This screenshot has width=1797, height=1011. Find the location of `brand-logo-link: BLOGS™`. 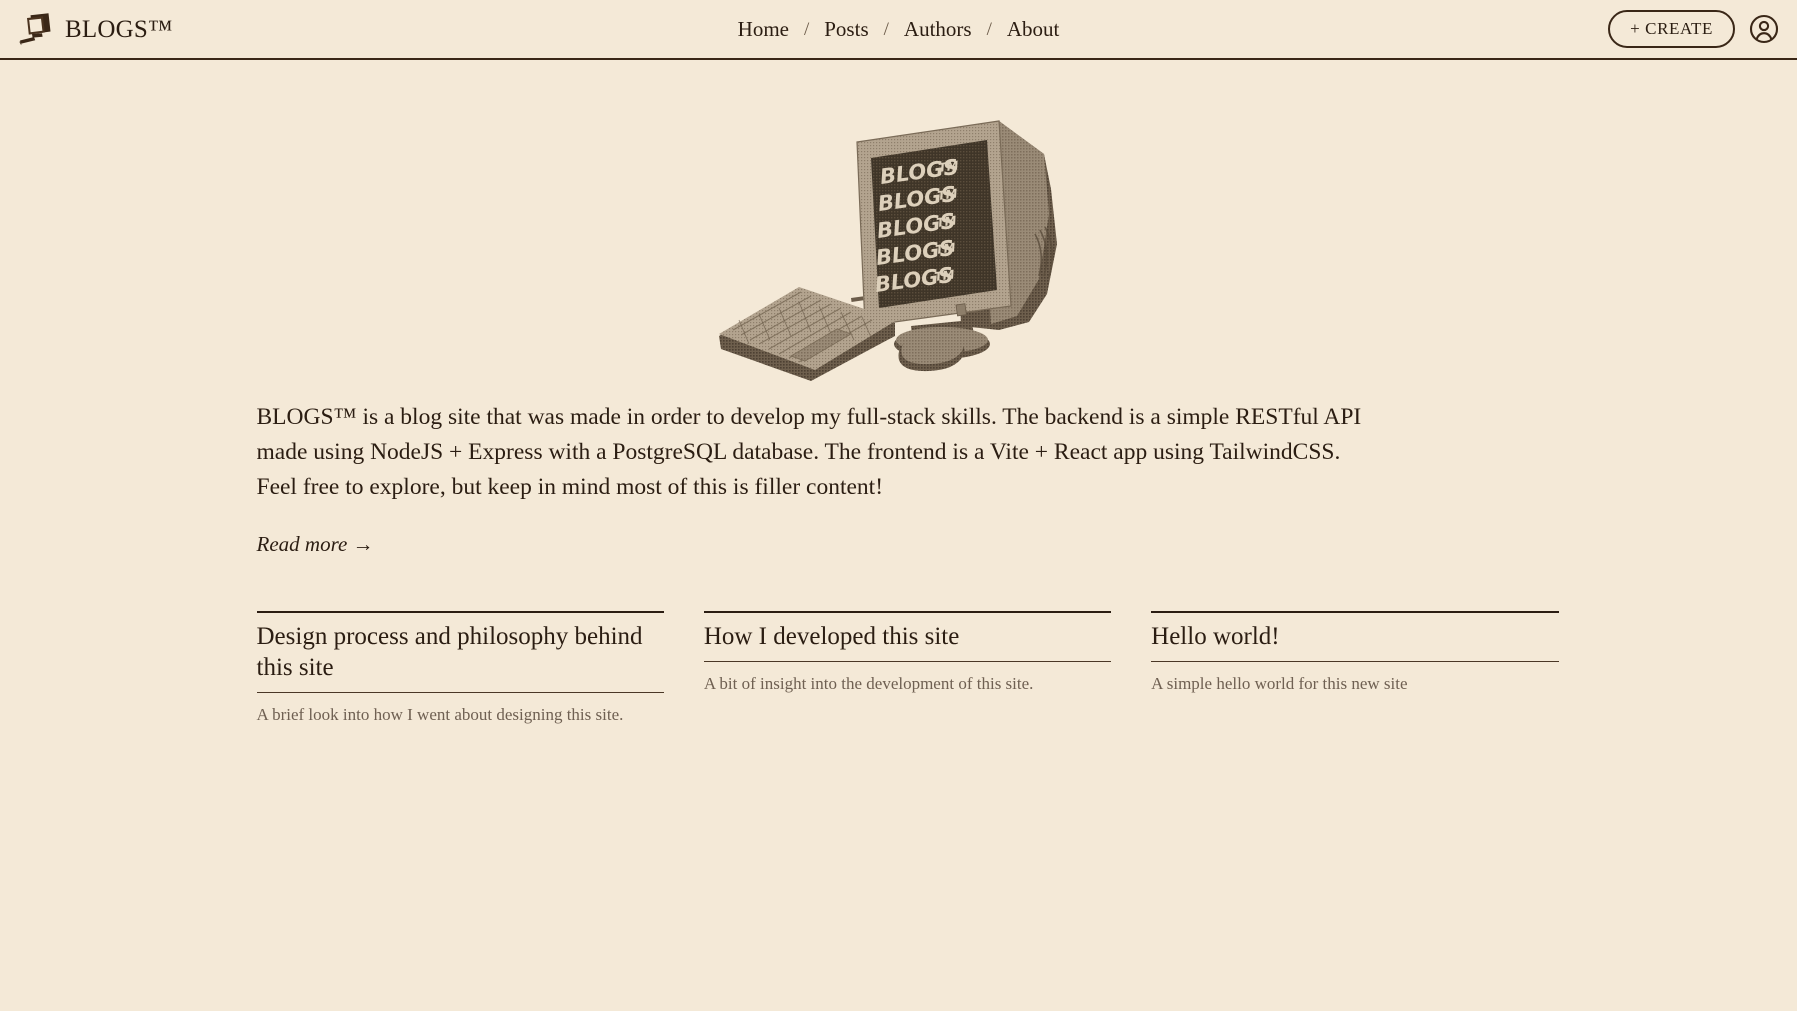

brand-logo-link: BLOGS™ is located at coordinates (95, 29).